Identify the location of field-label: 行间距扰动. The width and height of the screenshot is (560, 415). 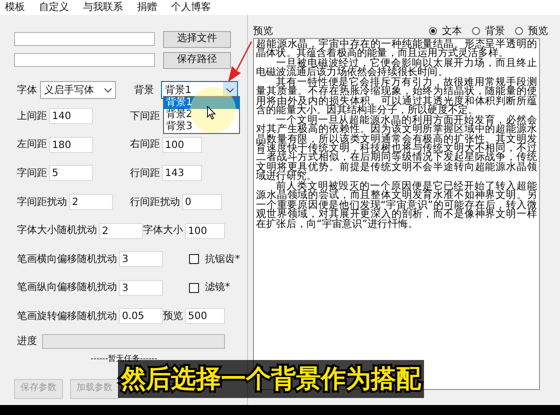
(155, 203).